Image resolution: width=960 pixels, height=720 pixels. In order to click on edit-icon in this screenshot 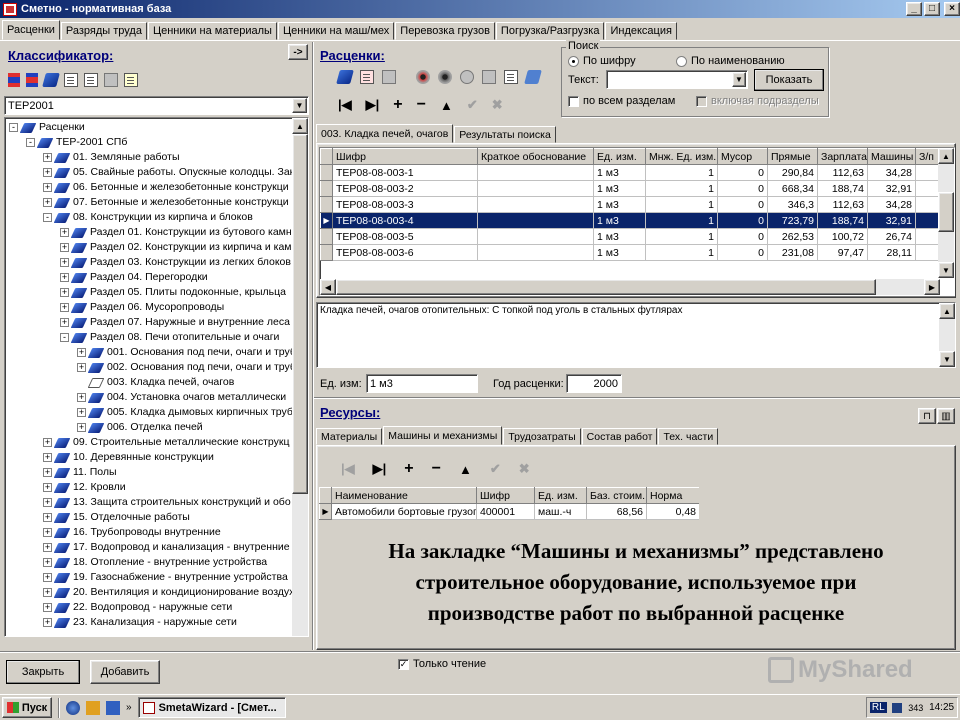, I will do `click(389, 77)`.